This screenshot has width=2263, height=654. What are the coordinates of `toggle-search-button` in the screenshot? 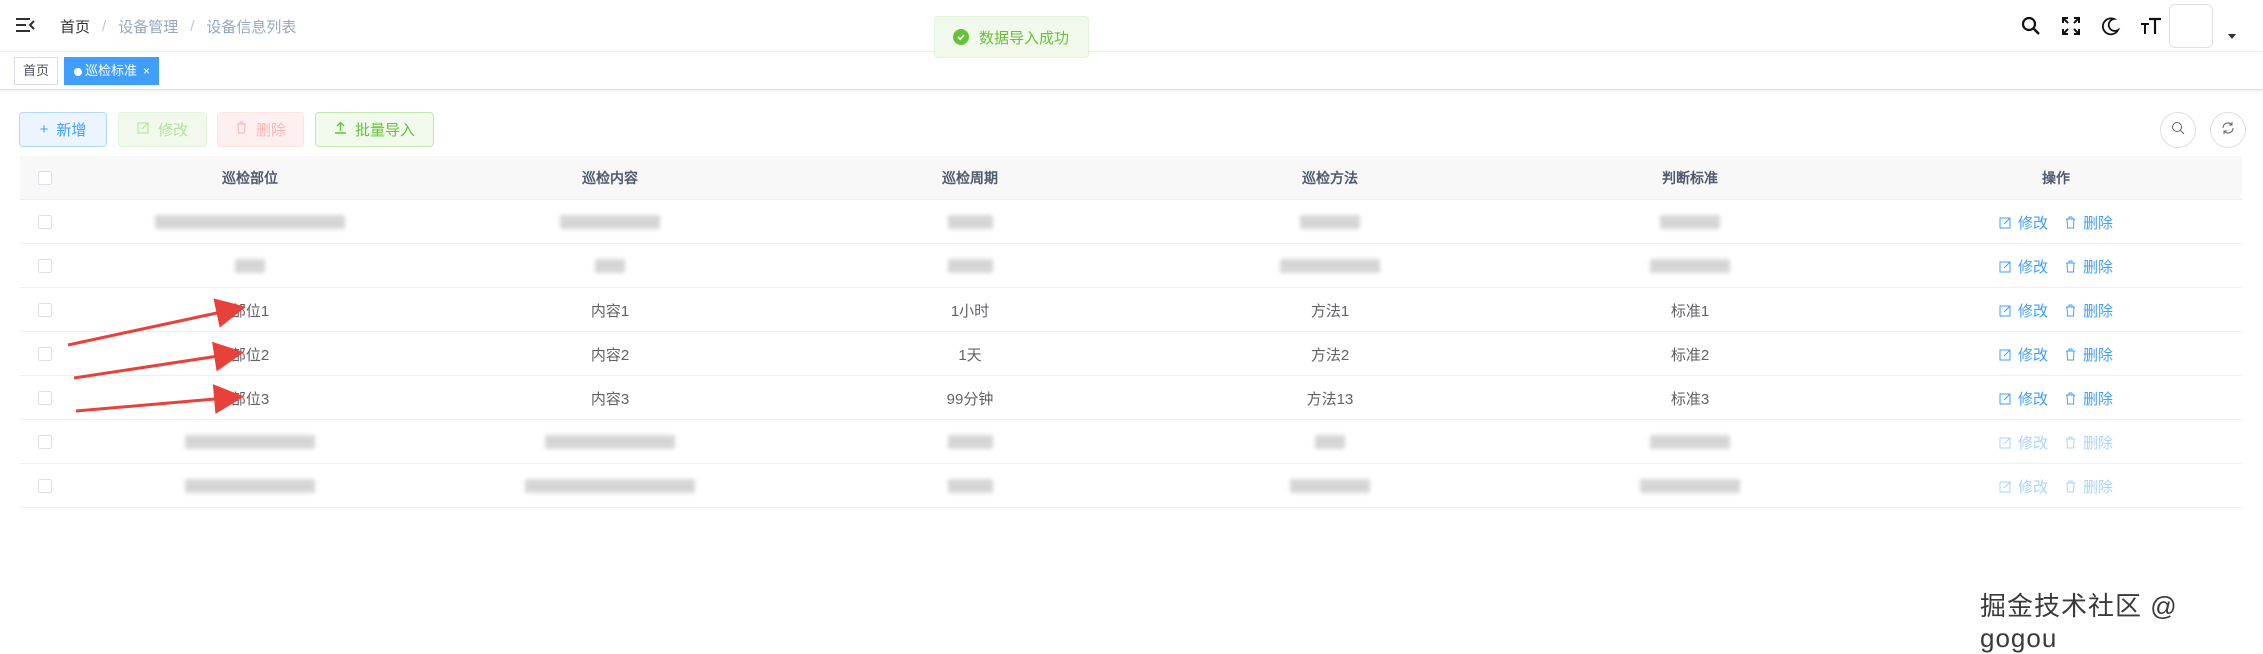 It's located at (2178, 130).